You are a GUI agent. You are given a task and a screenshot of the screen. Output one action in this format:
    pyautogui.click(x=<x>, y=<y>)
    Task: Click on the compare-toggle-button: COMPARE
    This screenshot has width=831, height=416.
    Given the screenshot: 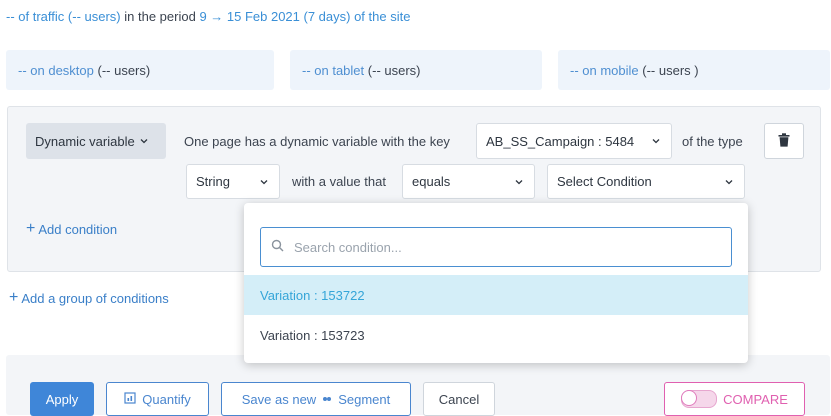 What is the action you would take?
    pyautogui.click(x=734, y=399)
    